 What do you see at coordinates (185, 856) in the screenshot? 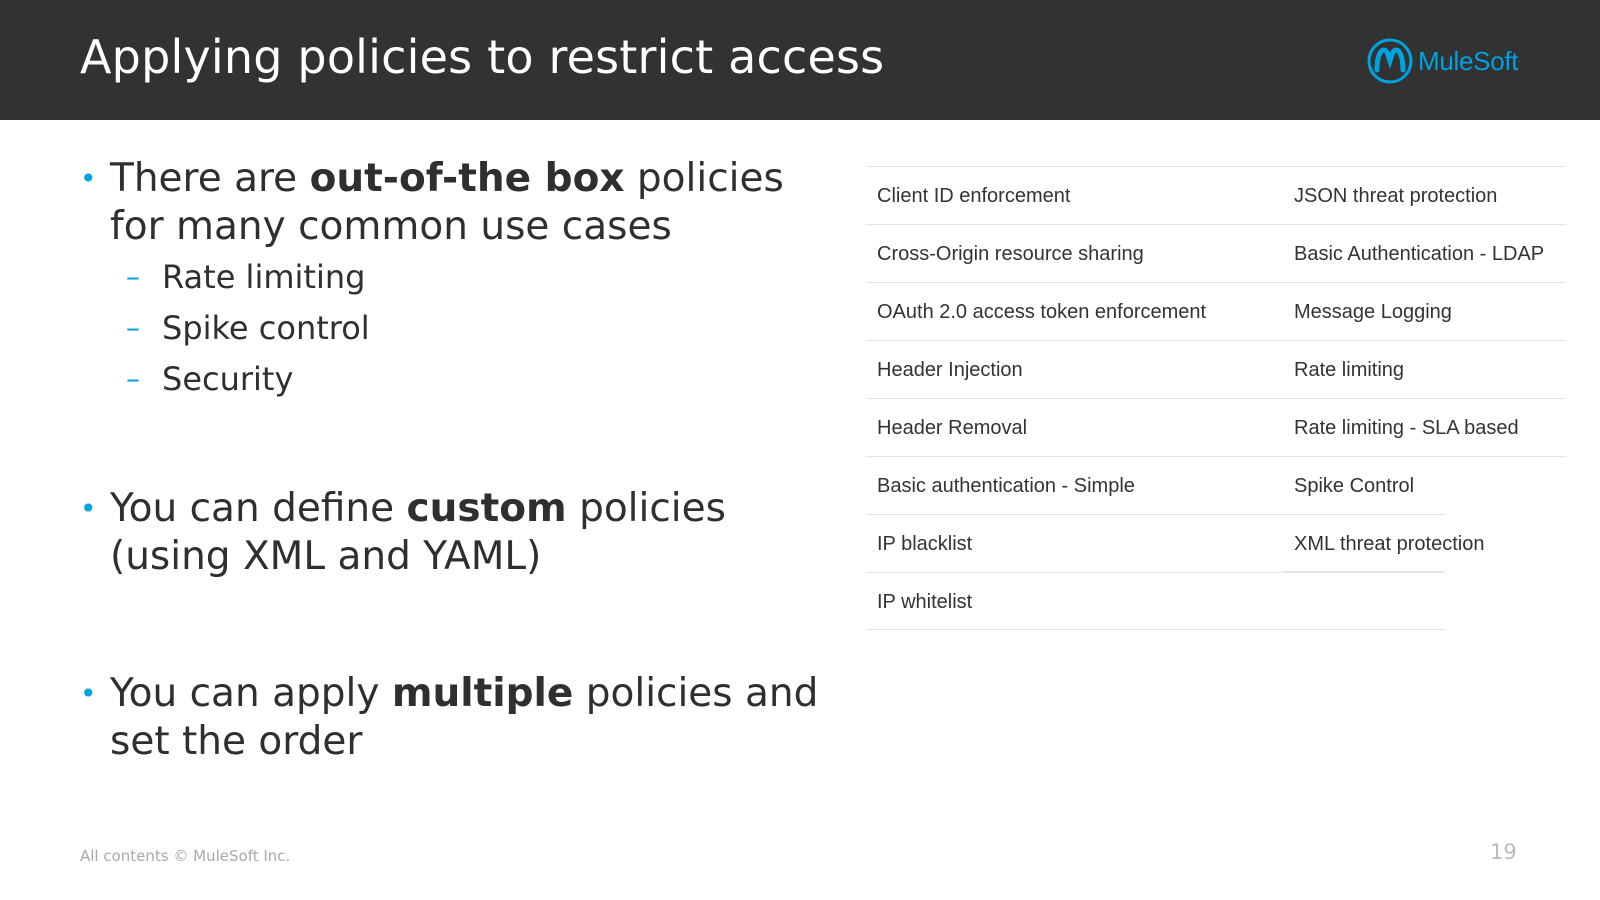
I see `footer-copyright: All contents © MuleSoft Inc.` at bounding box center [185, 856].